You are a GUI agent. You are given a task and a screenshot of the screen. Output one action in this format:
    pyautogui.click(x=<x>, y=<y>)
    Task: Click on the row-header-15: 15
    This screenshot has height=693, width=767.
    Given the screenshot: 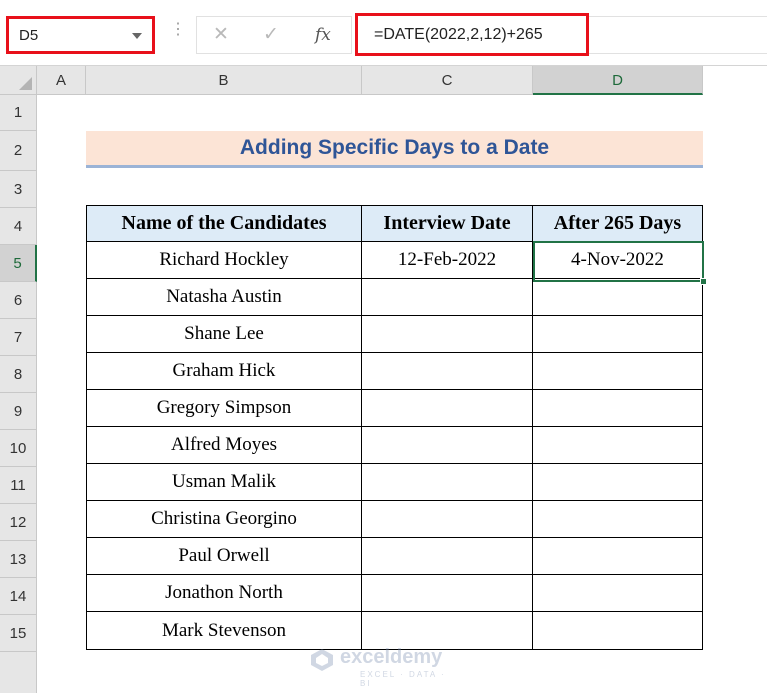 What is the action you would take?
    pyautogui.click(x=18, y=633)
    